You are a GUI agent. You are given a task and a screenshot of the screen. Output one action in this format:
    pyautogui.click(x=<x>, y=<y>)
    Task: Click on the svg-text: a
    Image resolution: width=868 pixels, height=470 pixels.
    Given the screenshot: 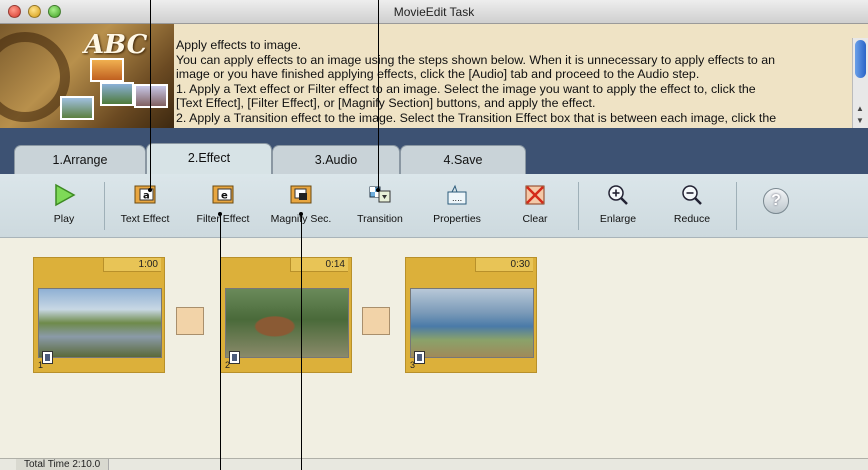 What is the action you would take?
    pyautogui.click(x=146, y=196)
    